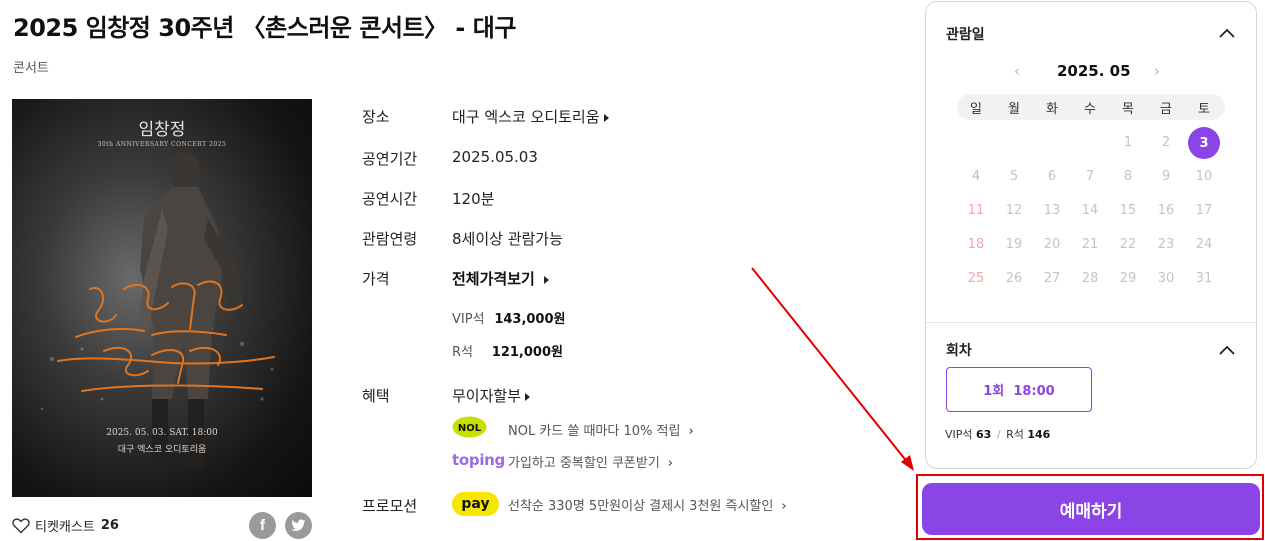  I want to click on benefit-text: 무이자할부, so click(487, 396).